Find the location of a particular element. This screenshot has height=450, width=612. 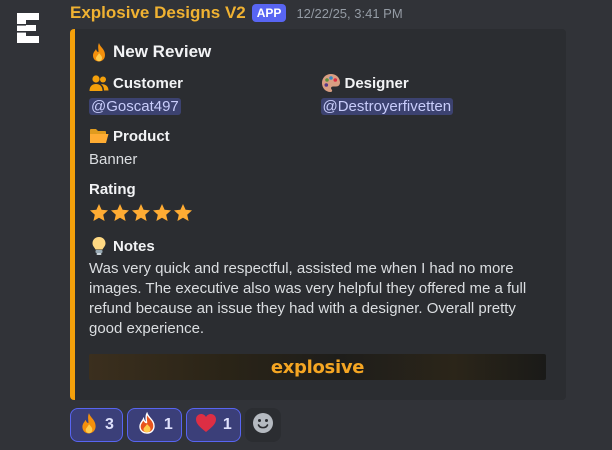

product-label: Product is located at coordinates (141, 136).